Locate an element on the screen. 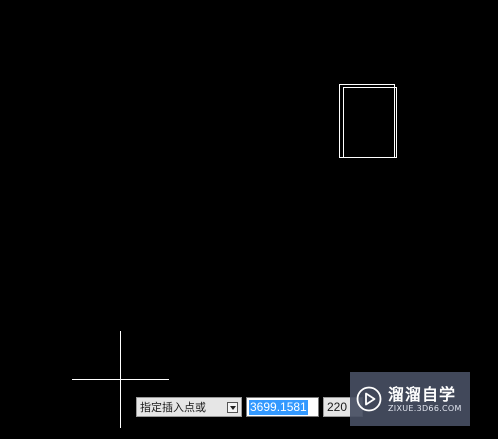 This screenshot has width=498, height=439. watermark-site: ZIXUE.3D66.COM is located at coordinates (425, 408).